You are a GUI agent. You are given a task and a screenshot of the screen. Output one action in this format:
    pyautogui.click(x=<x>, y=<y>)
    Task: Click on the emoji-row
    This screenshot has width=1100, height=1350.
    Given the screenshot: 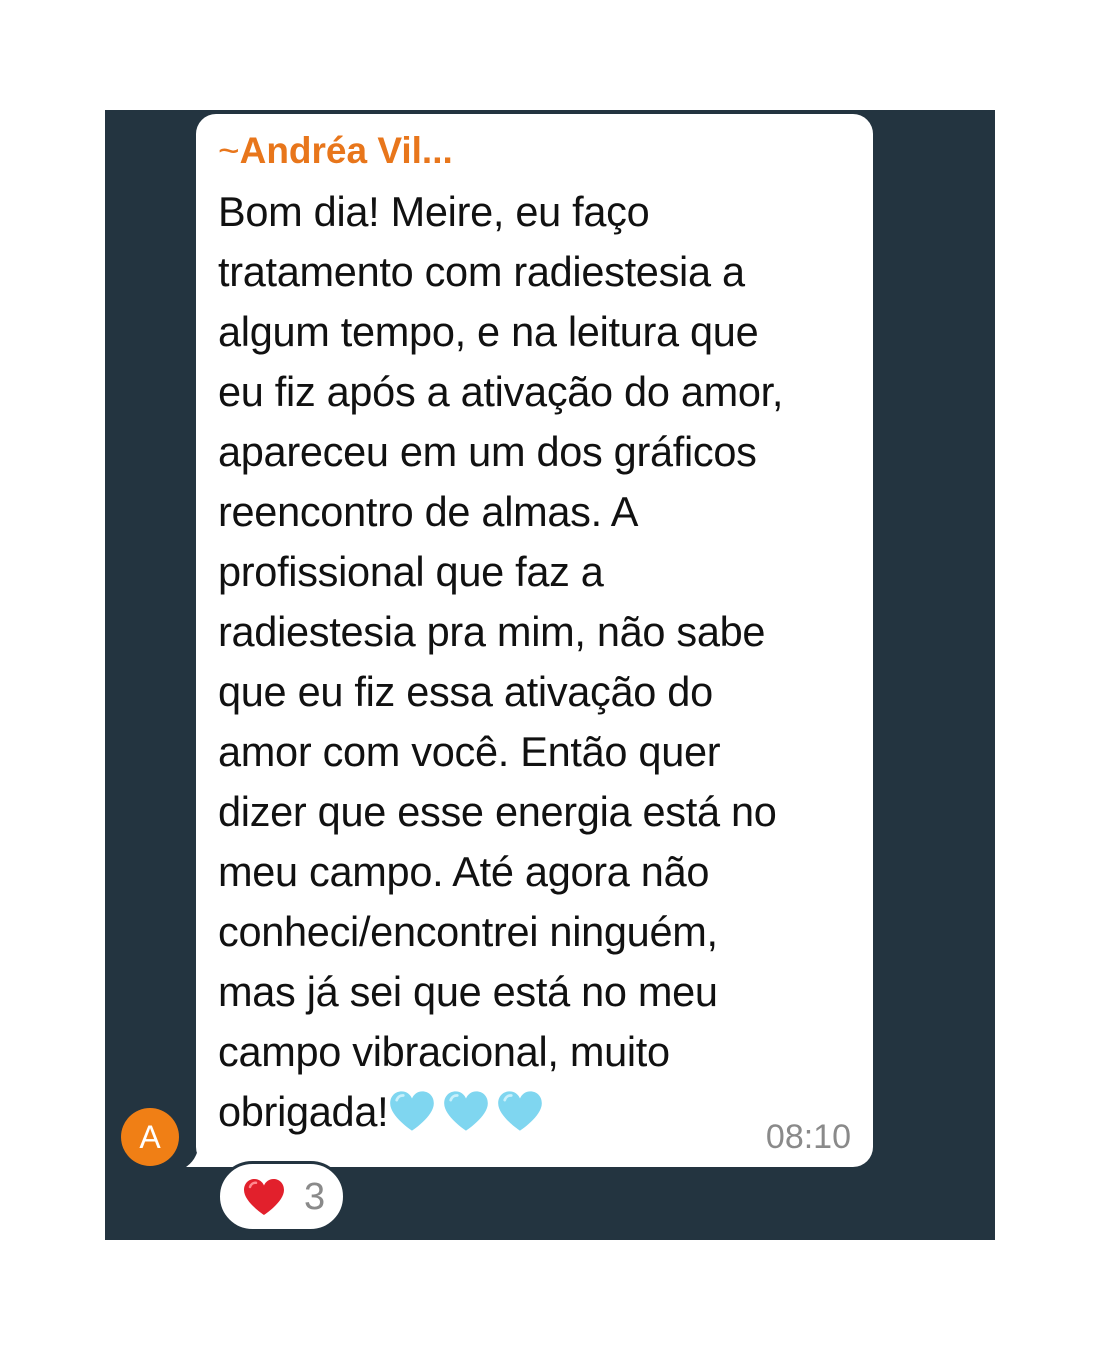 What is the action you would take?
    pyautogui.click(x=469, y=1111)
    